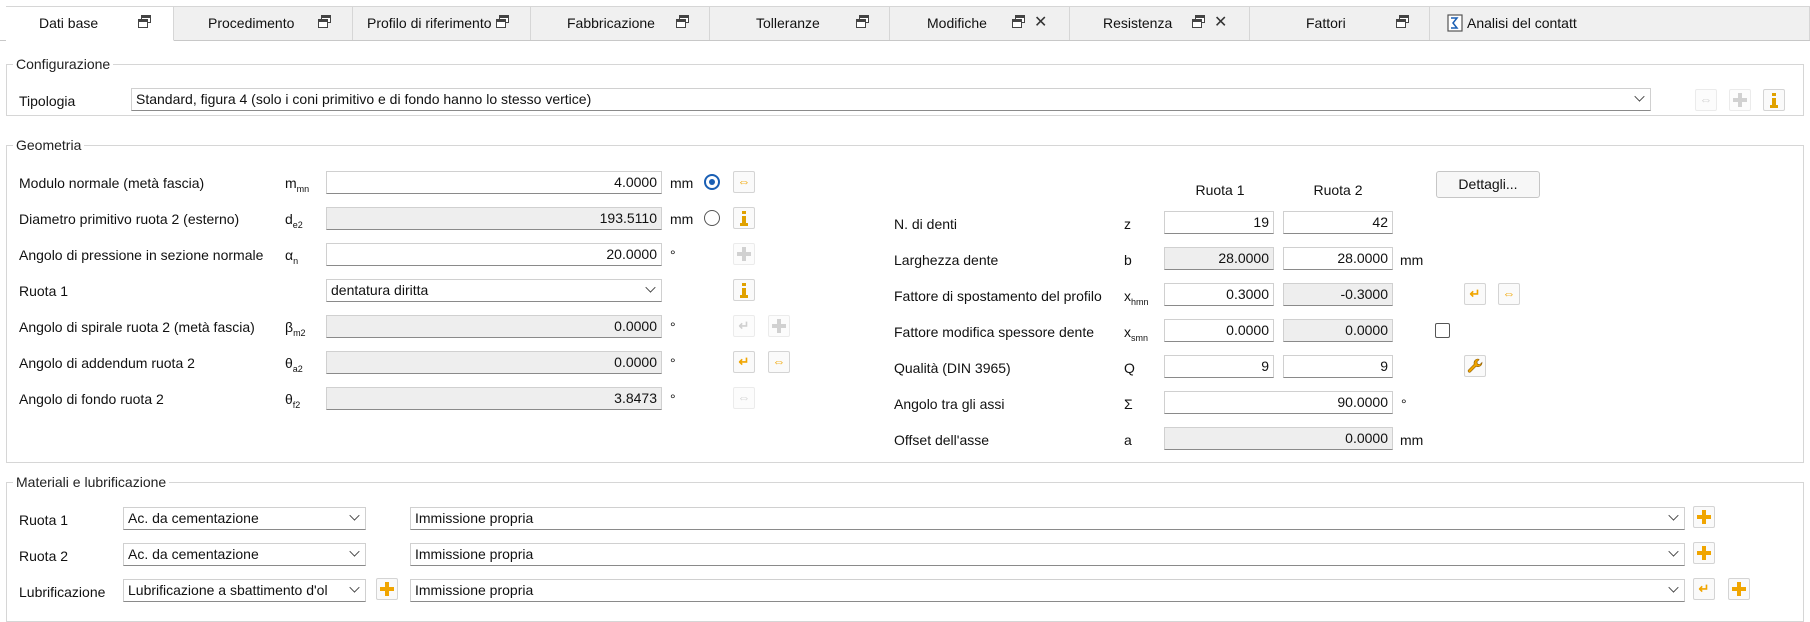  Describe the element at coordinates (1047, 518) in the screenshot. I see `sorgente-ruota1-select: Immissione propria` at that location.